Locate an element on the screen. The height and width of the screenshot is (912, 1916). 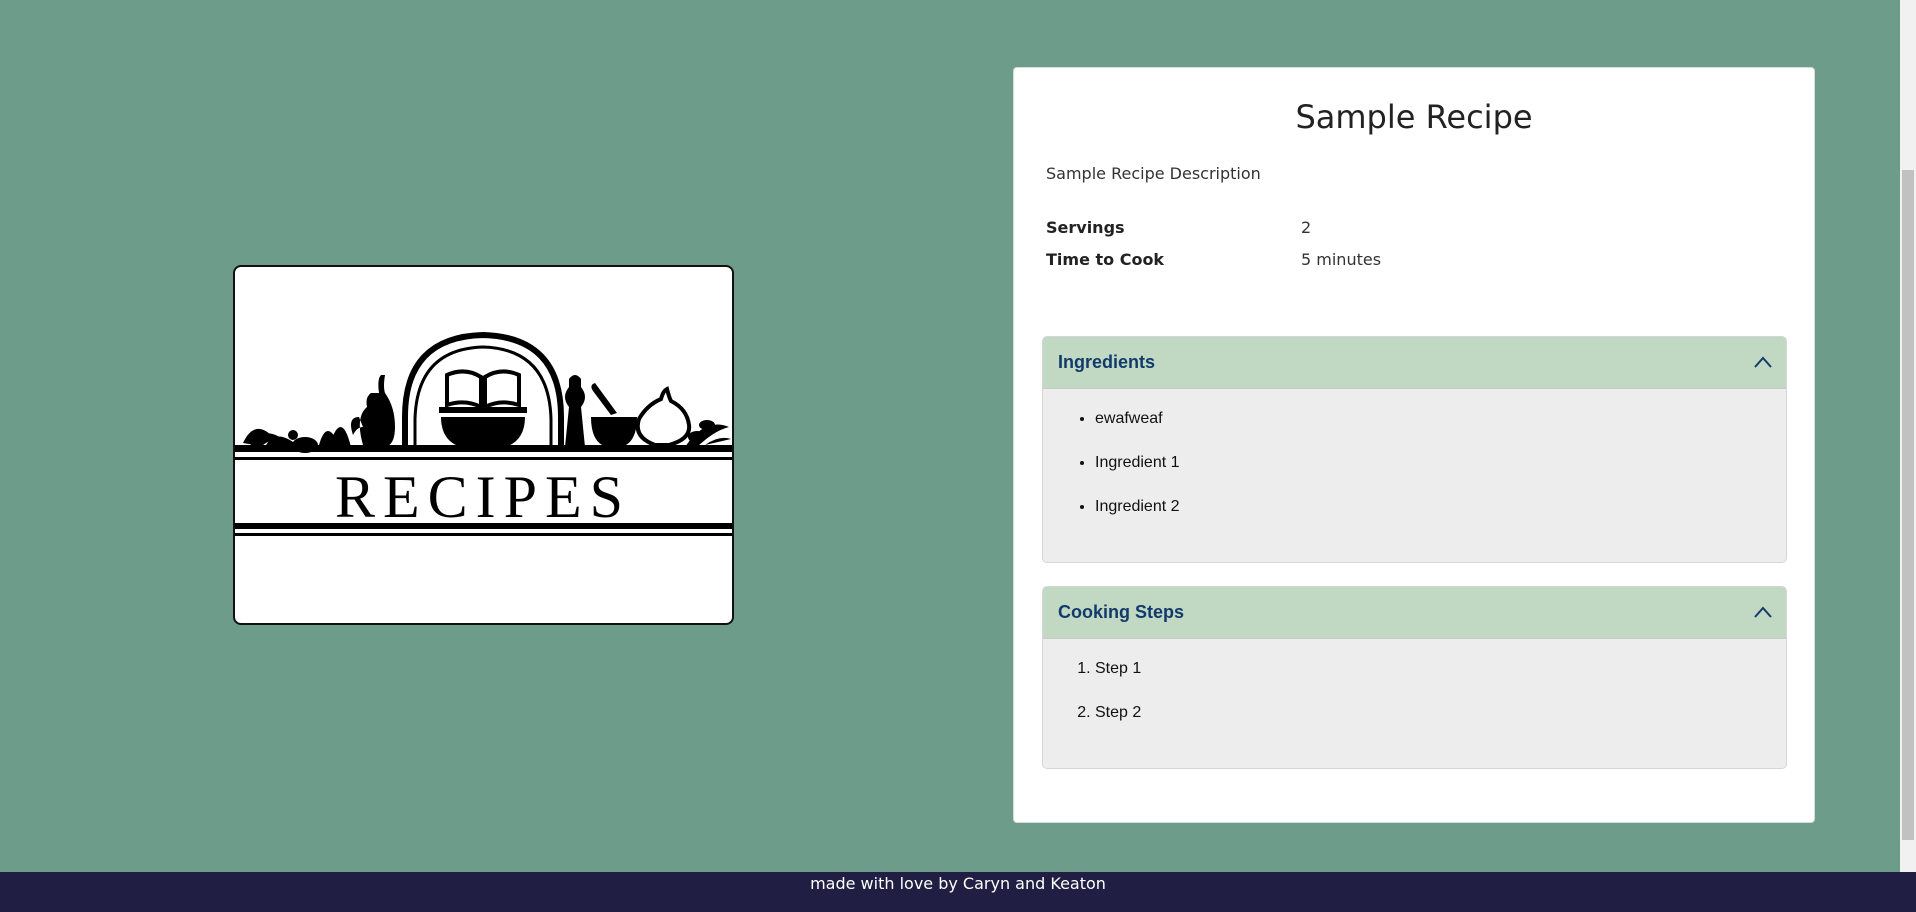
herbs-right-icon is located at coordinates (708, 434).